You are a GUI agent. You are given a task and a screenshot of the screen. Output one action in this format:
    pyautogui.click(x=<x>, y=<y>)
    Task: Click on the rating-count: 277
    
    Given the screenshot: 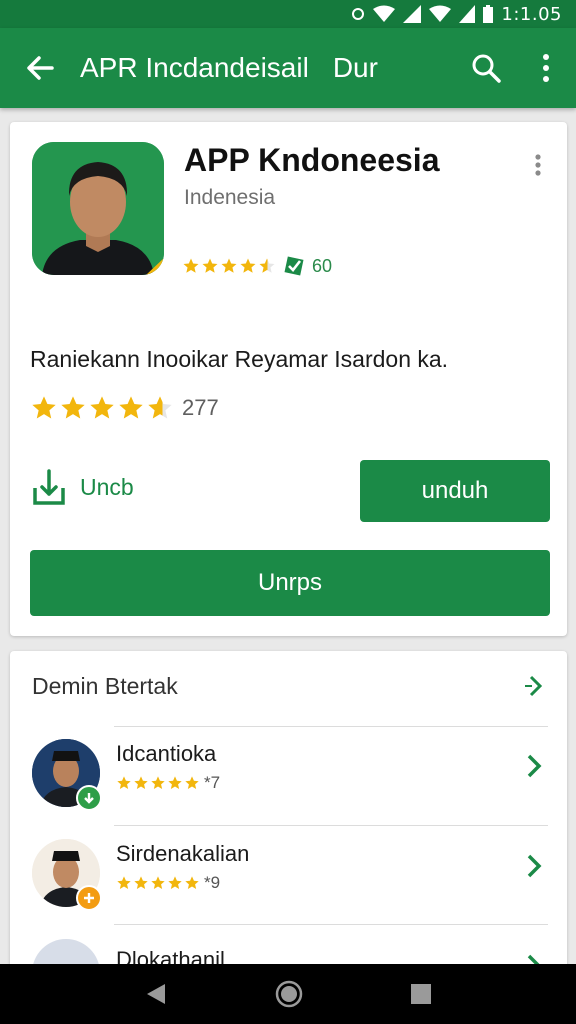 What is the action you would take?
    pyautogui.click(x=200, y=407)
    